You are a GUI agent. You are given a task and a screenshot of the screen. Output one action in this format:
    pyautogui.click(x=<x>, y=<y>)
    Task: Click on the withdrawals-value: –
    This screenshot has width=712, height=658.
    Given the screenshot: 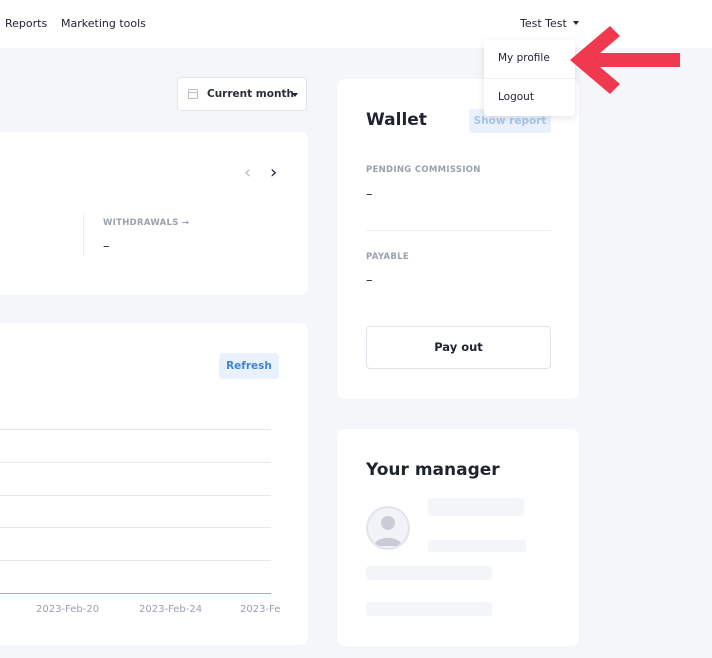 What is the action you would take?
    pyautogui.click(x=106, y=246)
    